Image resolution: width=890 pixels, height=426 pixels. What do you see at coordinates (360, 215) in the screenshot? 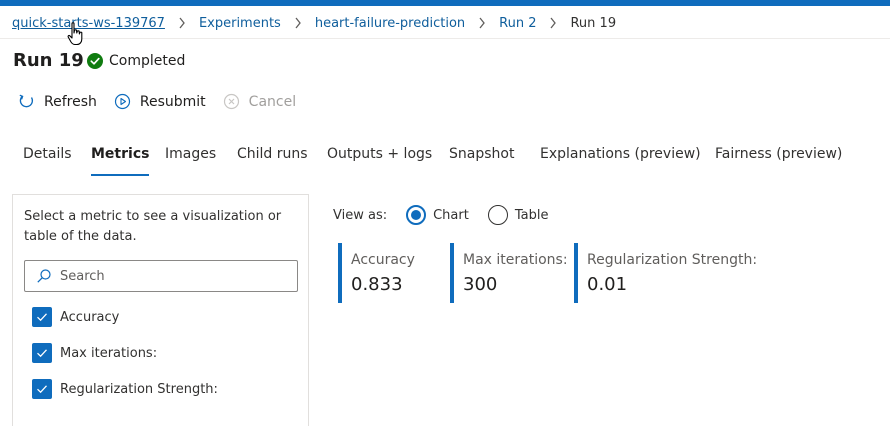
I see `view-as-label: View as:` at bounding box center [360, 215].